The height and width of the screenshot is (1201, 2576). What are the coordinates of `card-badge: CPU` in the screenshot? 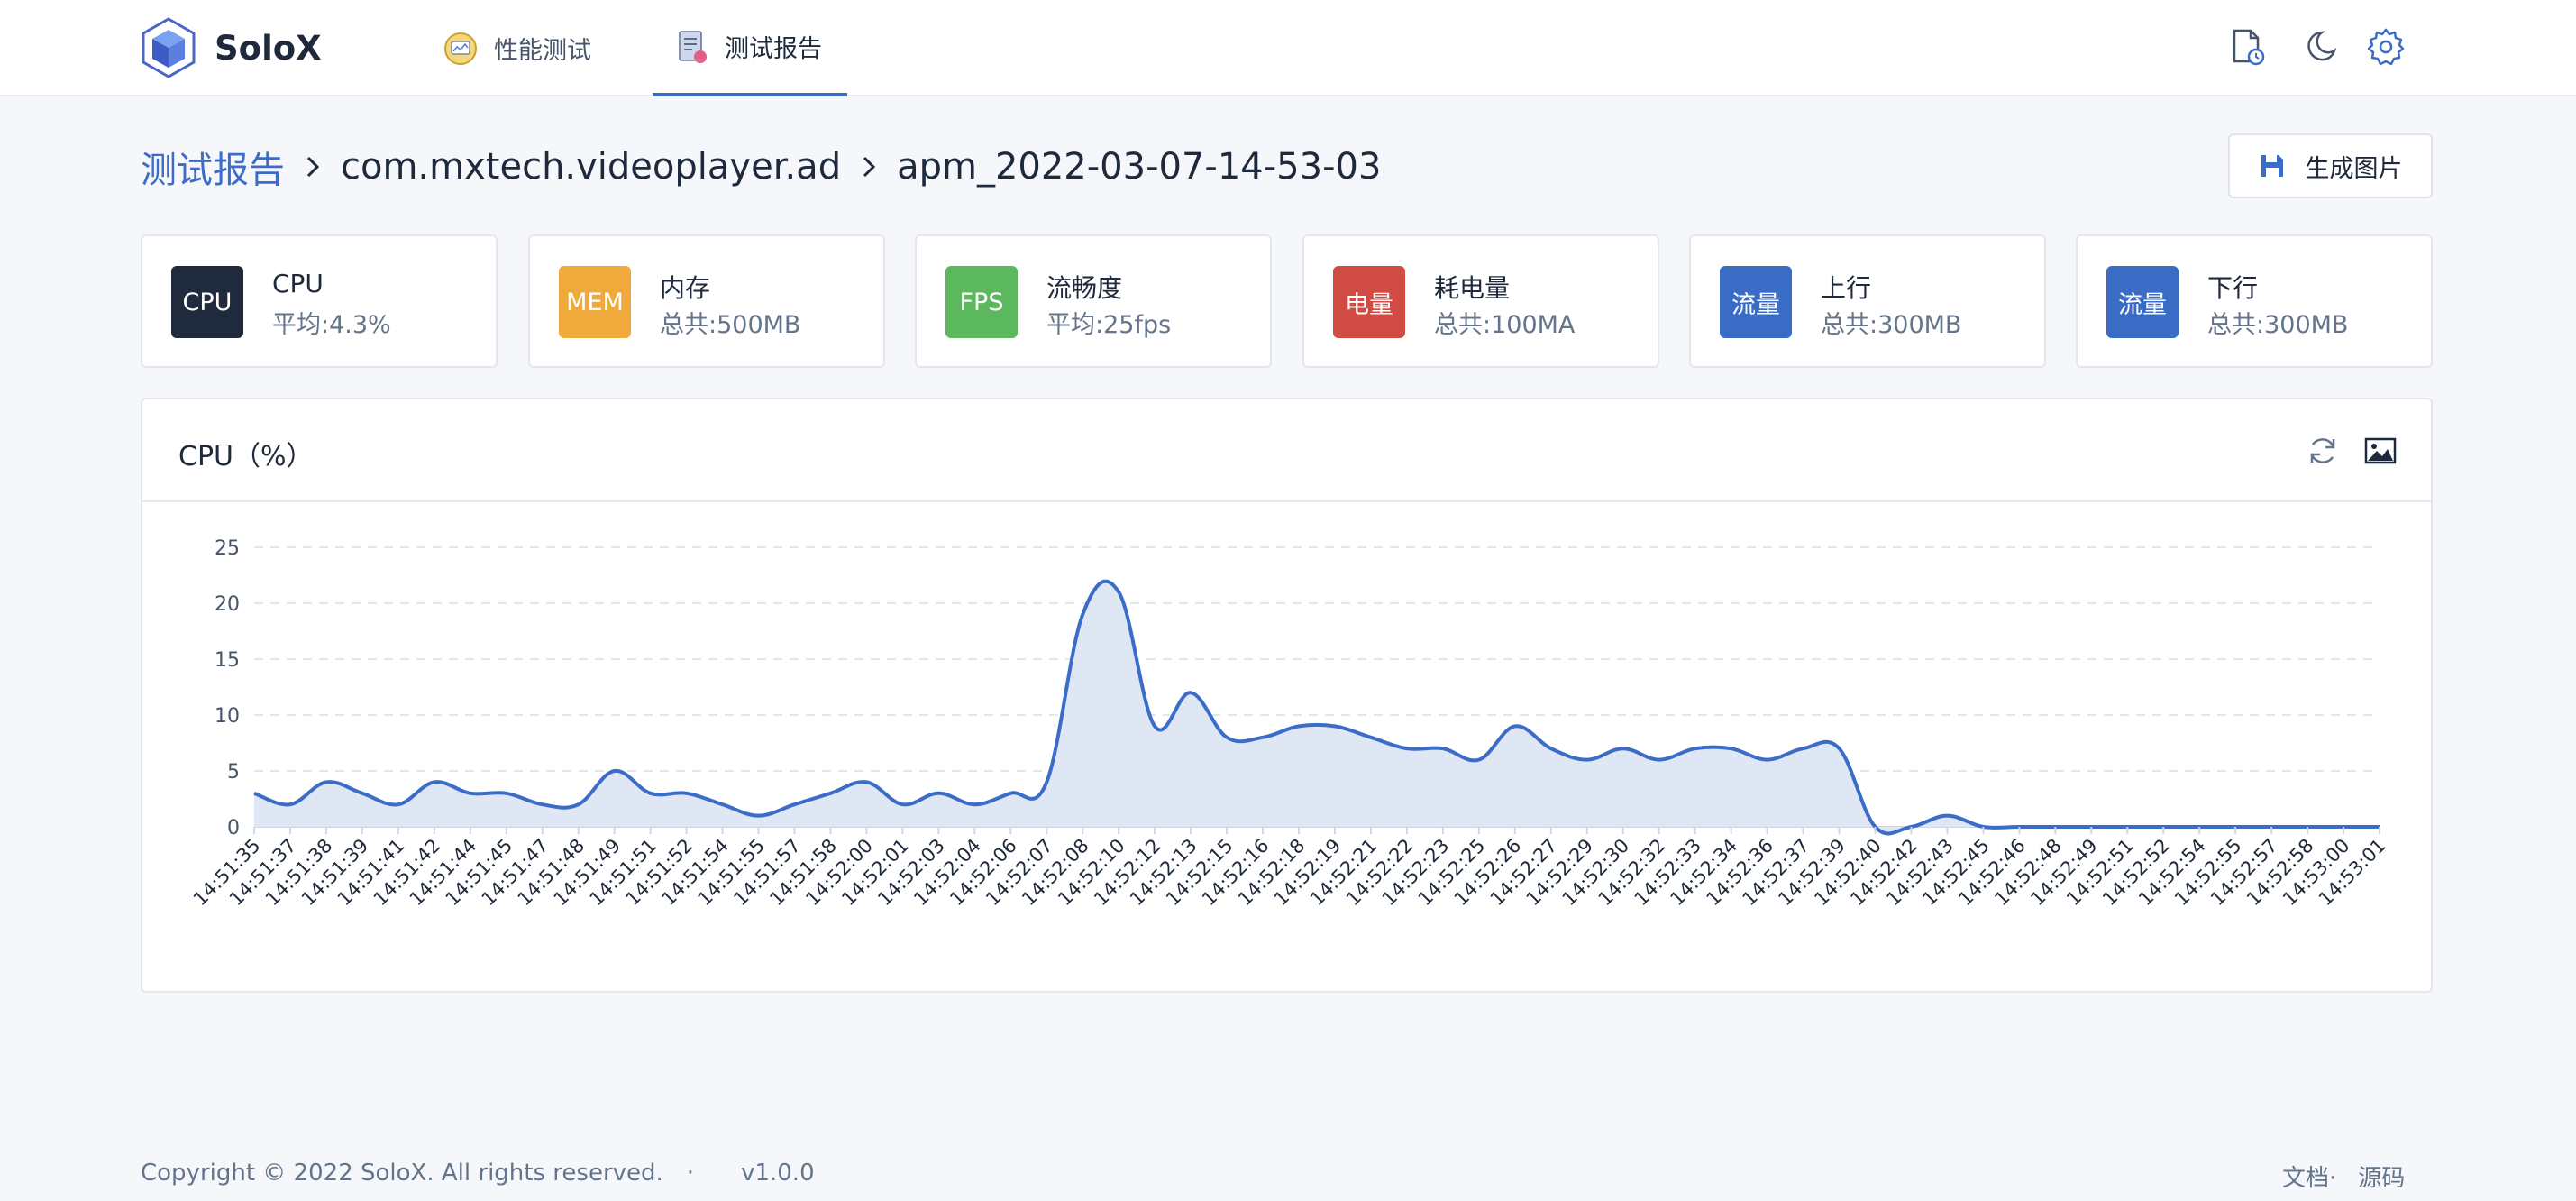 It's located at (207, 302).